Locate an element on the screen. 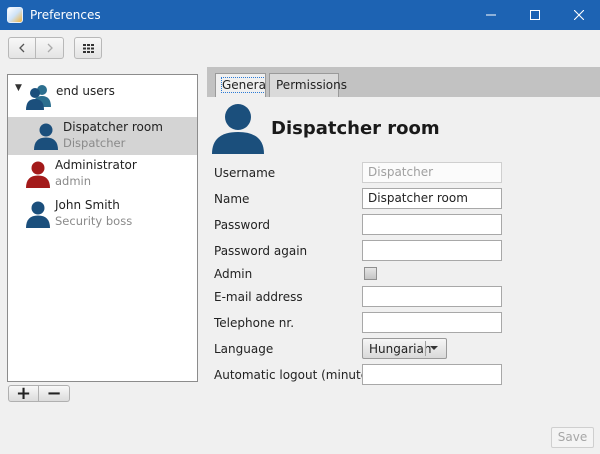 The width and height of the screenshot is (600, 454). back-button is located at coordinates (22, 48).